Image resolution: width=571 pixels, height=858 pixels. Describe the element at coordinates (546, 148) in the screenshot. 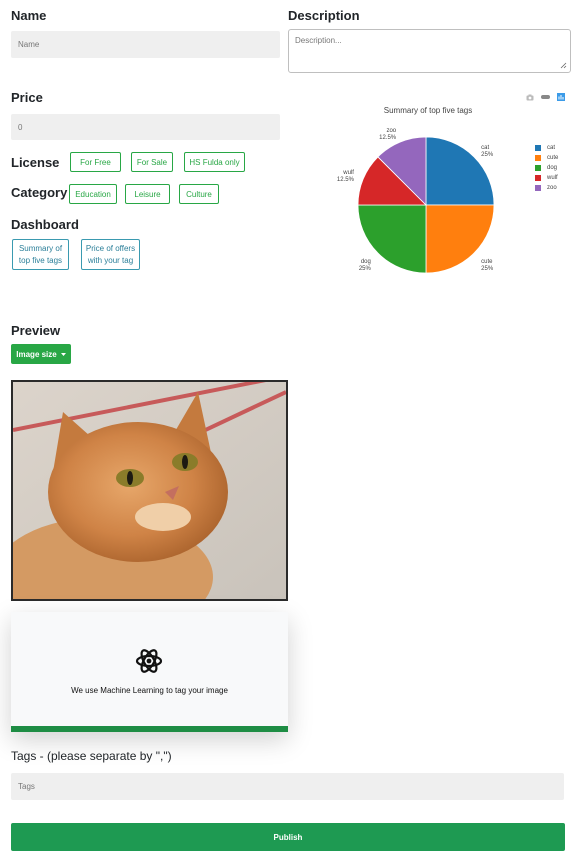

I see `legend-item-cat: cat` at that location.